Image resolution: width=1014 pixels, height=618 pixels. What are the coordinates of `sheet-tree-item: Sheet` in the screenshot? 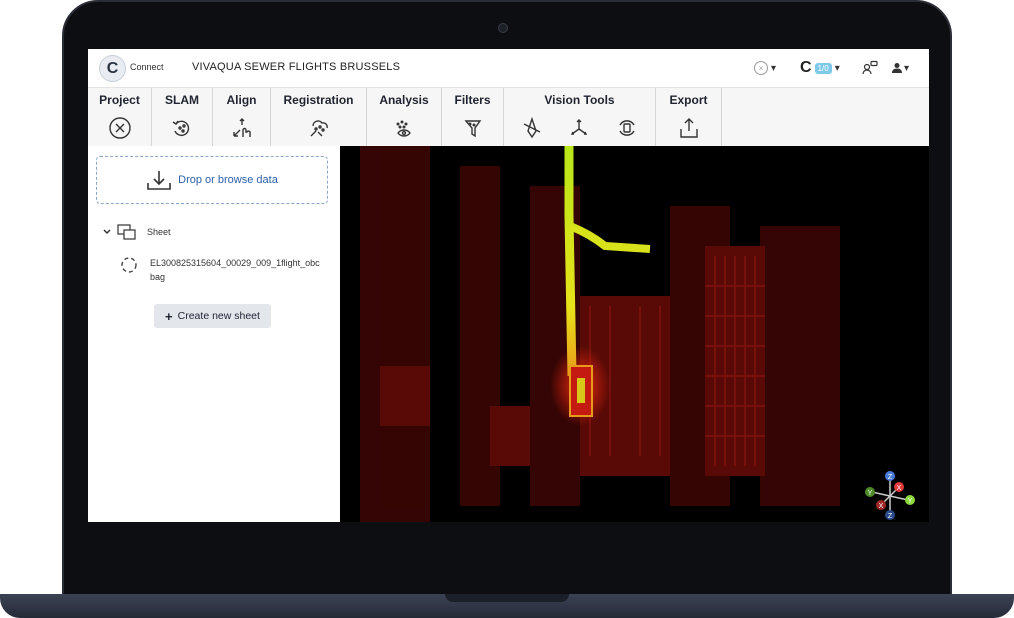 It's located at (136, 232).